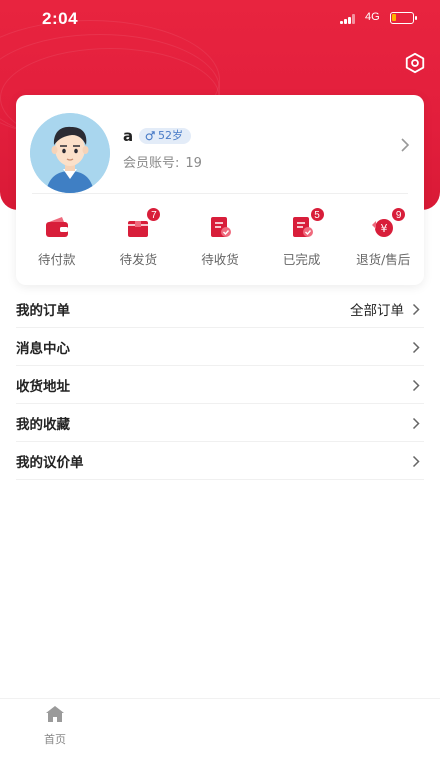 This screenshot has width=440, height=770. I want to click on menu-item-label: 消息中心, so click(43, 348).